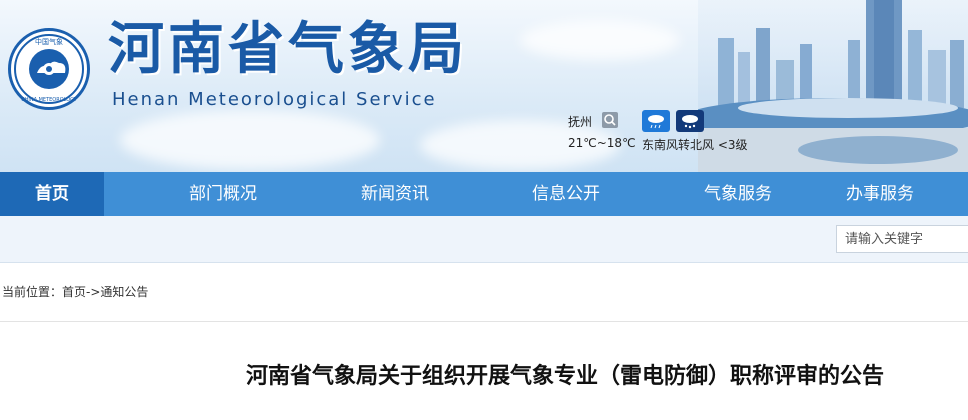 The width and height of the screenshot is (968, 420). What do you see at coordinates (484, 292) in the screenshot?
I see `breadcrumb: 当前位置：首页->通知公告` at bounding box center [484, 292].